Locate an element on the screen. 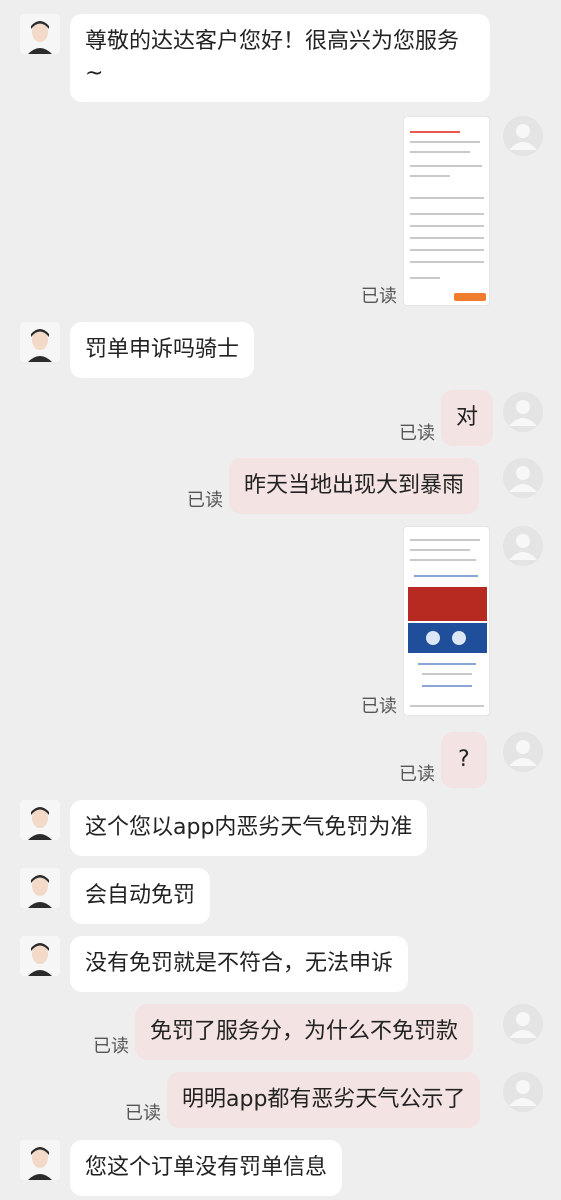 This screenshot has width=561, height=1200. message-text: 明明app都有恶劣天气公示了 is located at coordinates (324, 1099).